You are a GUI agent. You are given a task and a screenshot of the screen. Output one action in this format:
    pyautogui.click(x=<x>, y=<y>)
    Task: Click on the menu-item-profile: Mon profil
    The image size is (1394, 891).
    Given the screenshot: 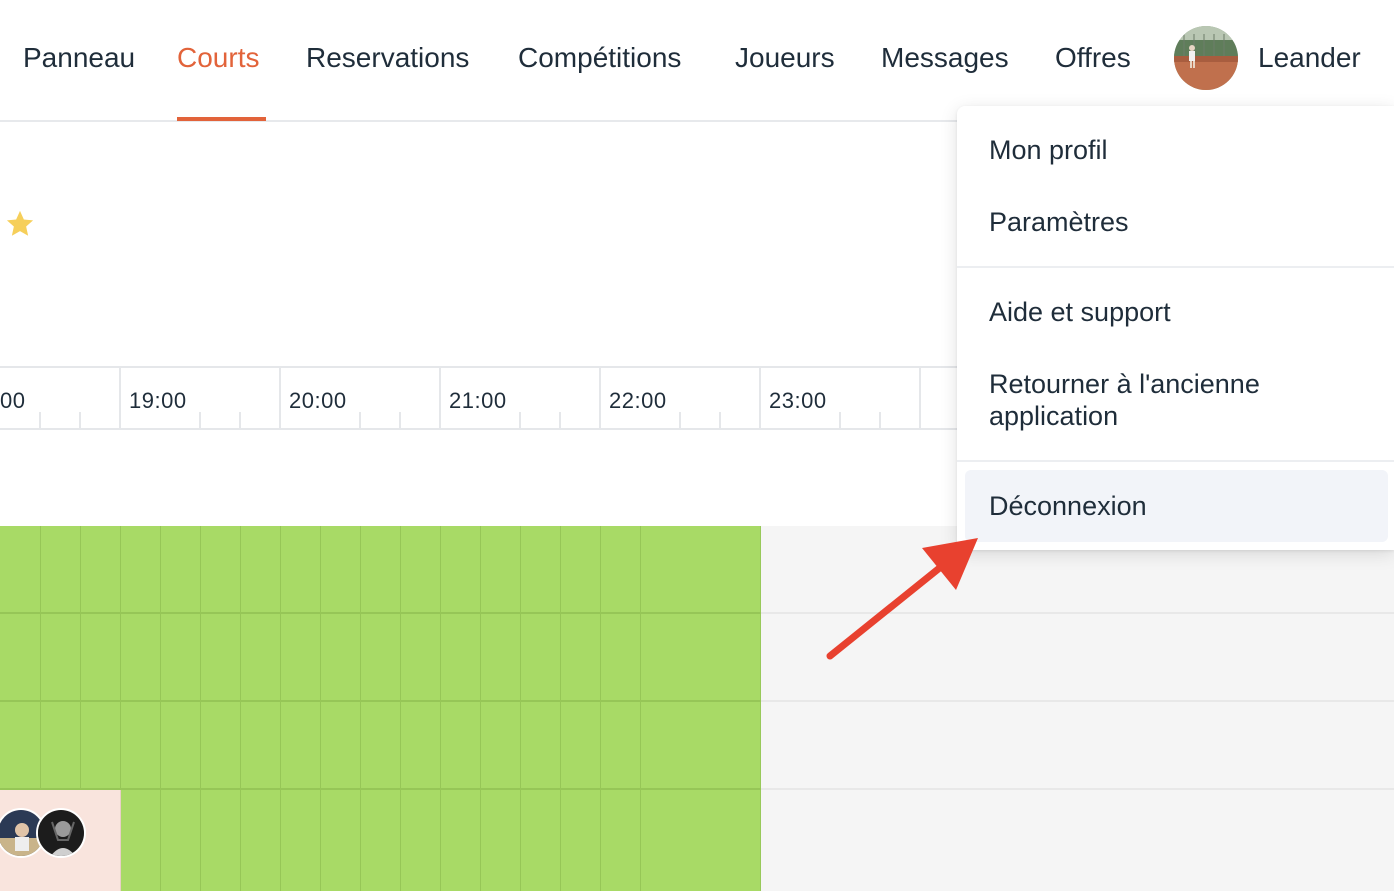 What is the action you would take?
    pyautogui.click(x=1048, y=150)
    